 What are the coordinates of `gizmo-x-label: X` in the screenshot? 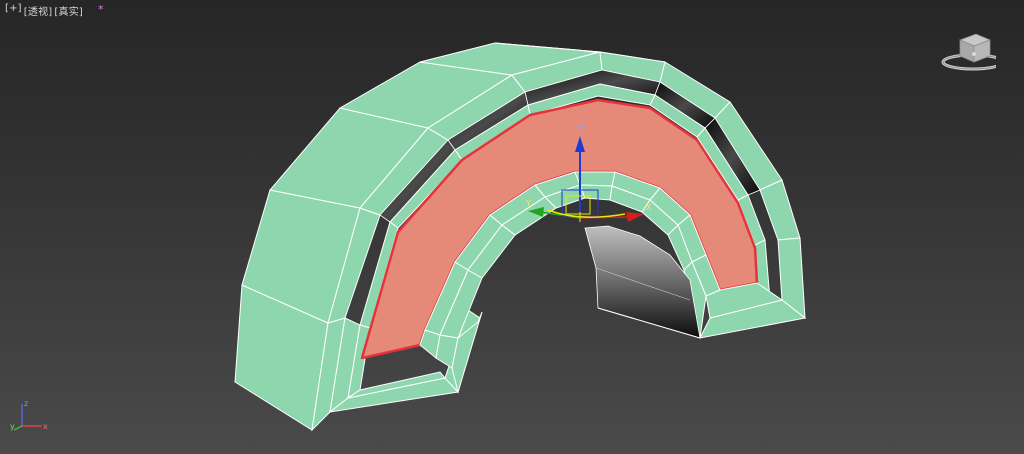 It's located at (649, 207).